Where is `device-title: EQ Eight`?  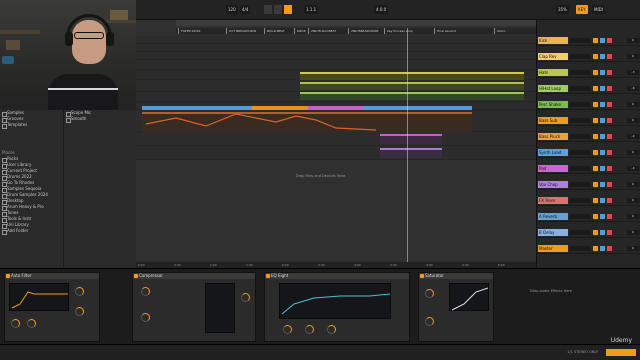
device-title: EQ Eight is located at coordinates (337, 276).